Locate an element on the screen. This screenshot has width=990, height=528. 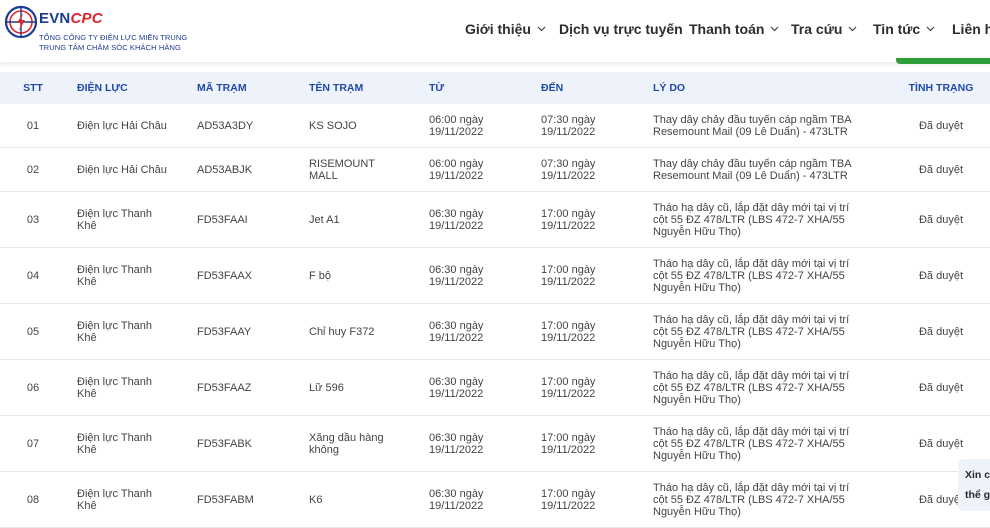
cell-ten-tram: RISEMOUNT MALL is located at coordinates (358, 169).